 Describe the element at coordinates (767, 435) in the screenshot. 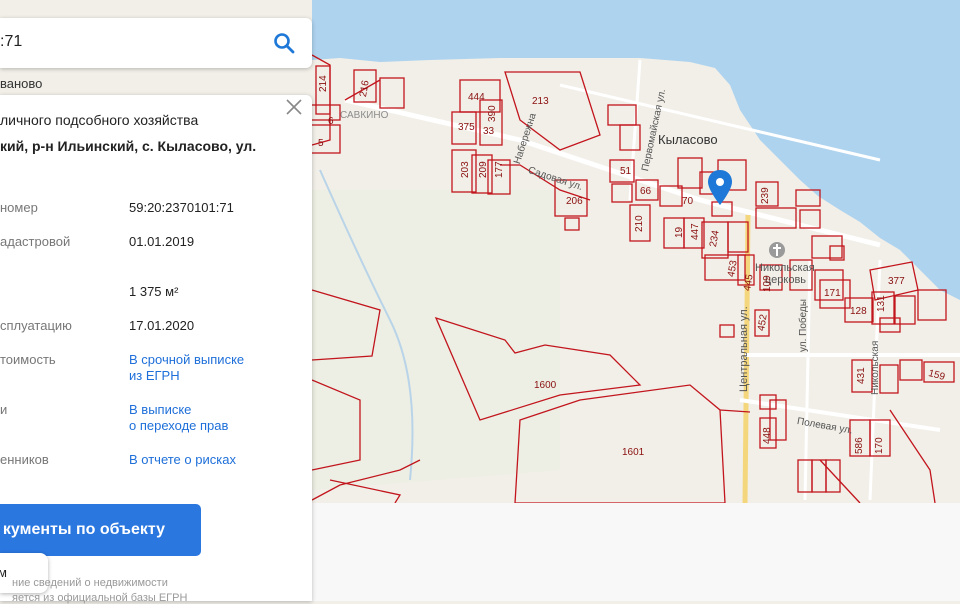

I see `parcel-label: 448` at that location.